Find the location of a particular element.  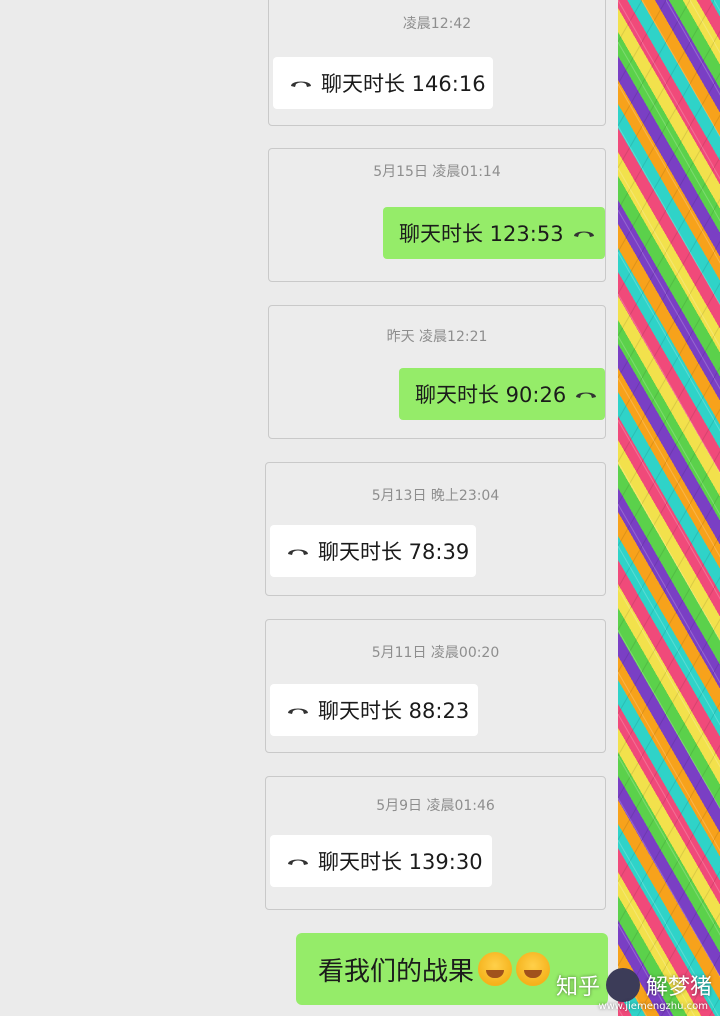

timestamp: 凌晨12:42 is located at coordinates (437, 24).